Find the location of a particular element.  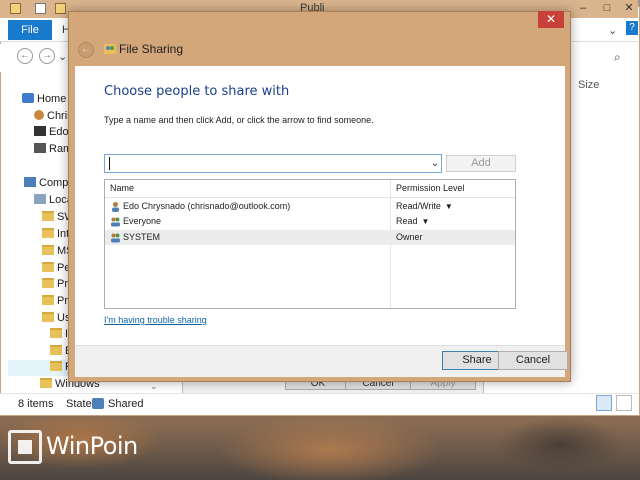

help-icon: ? is located at coordinates (632, 28).